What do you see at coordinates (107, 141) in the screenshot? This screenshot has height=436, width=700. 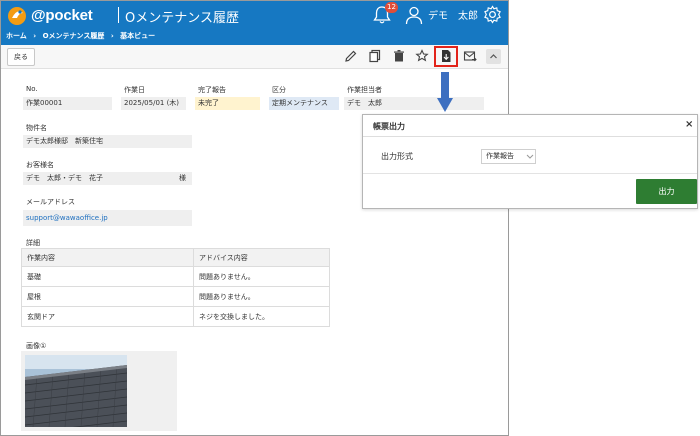 I see `property-value: デモ太郎様邸 新築住宅` at bounding box center [107, 141].